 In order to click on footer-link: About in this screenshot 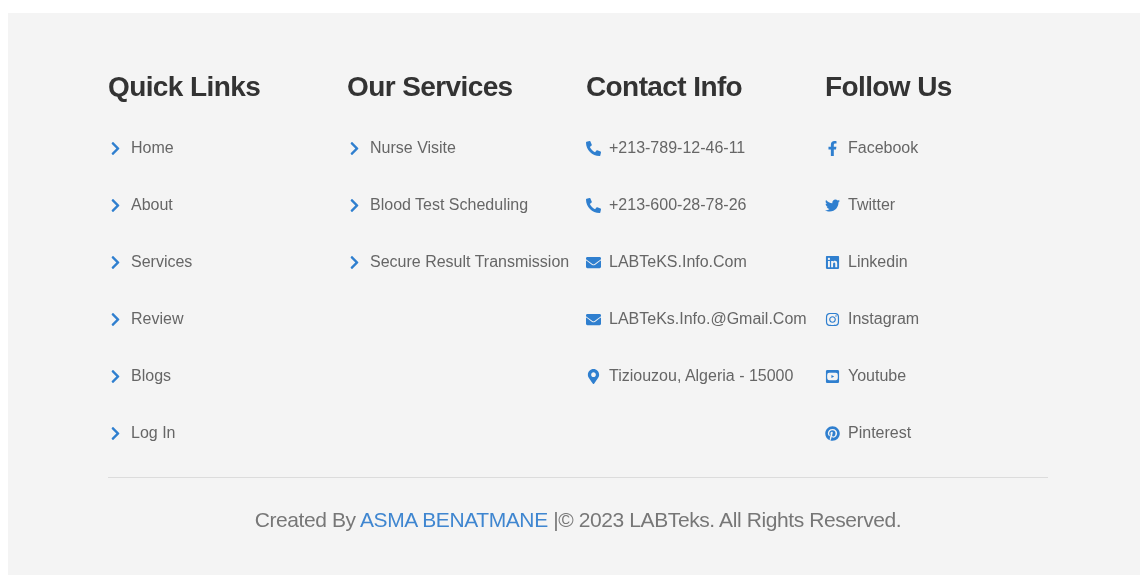, I will do `click(140, 205)`.